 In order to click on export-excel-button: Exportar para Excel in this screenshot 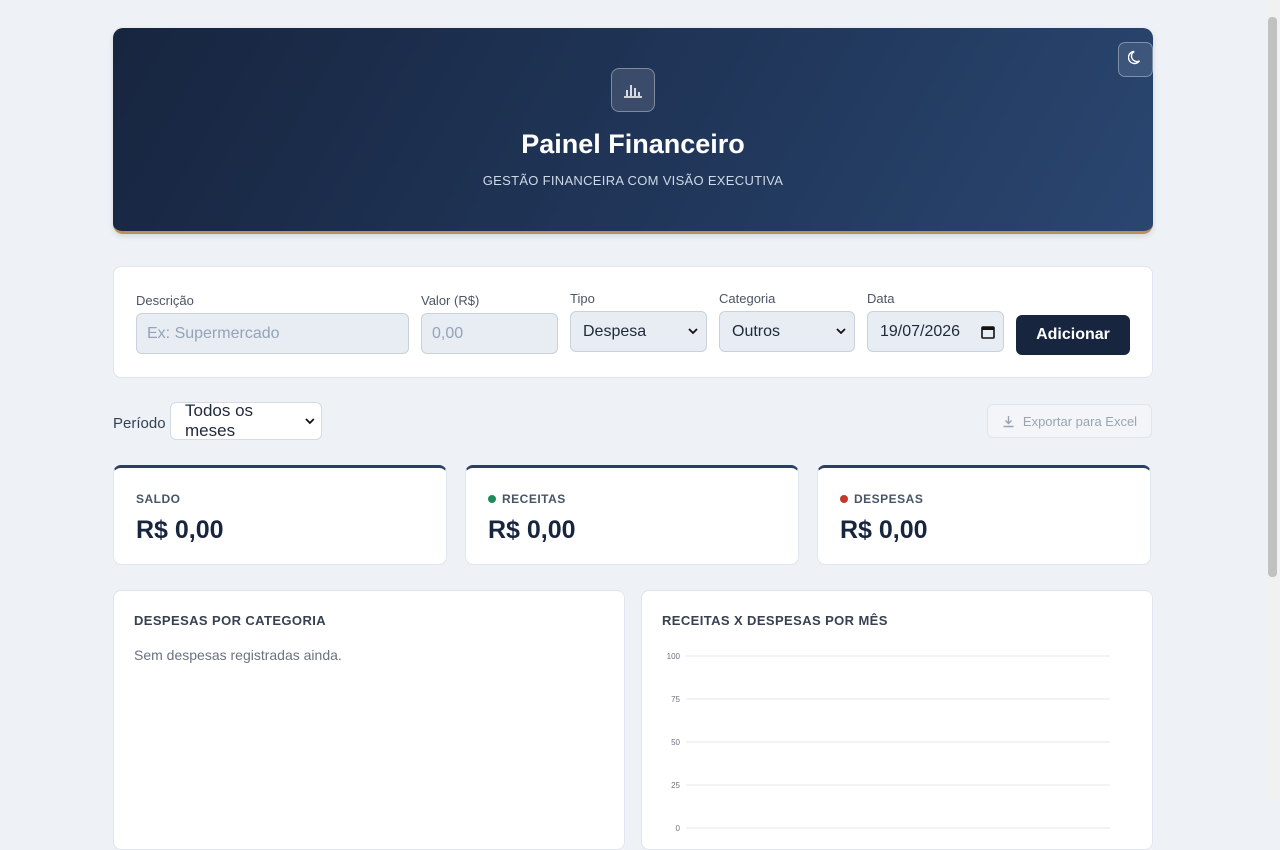, I will do `click(1069, 421)`.